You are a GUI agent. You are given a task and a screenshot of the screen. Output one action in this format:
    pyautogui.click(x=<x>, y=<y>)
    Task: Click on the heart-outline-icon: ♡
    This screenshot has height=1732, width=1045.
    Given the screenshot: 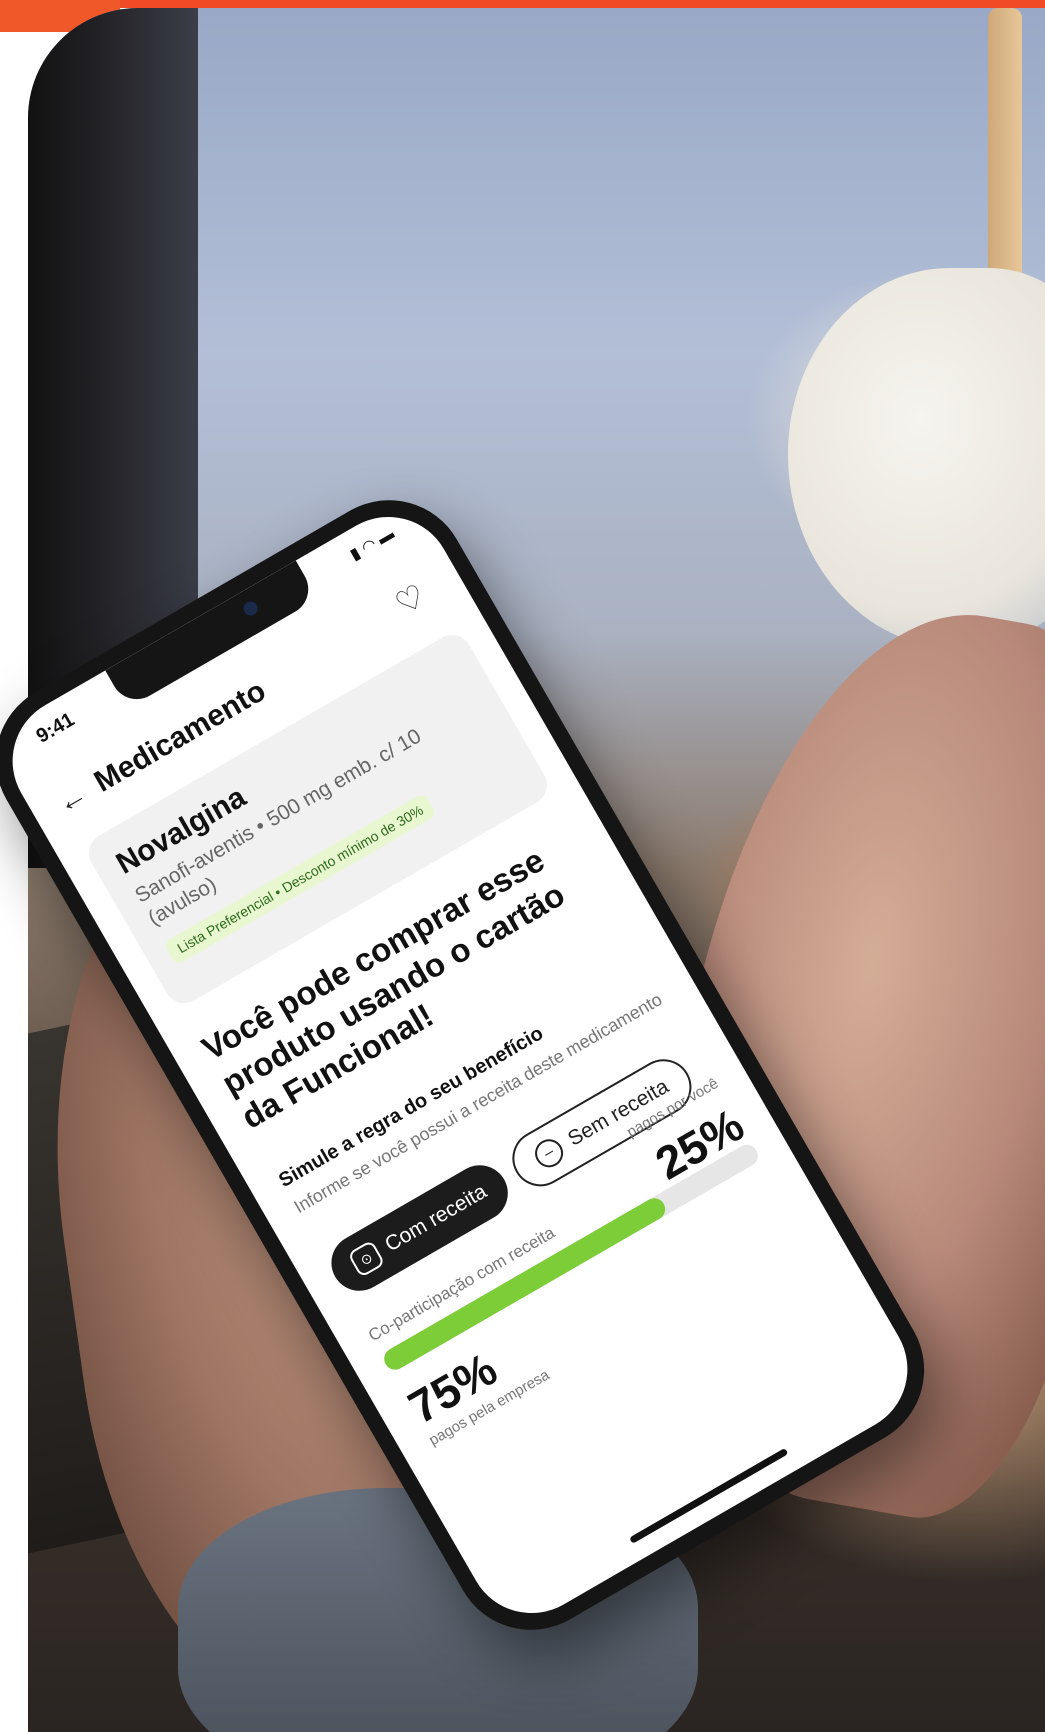 What is the action you would take?
    pyautogui.click(x=410, y=599)
    